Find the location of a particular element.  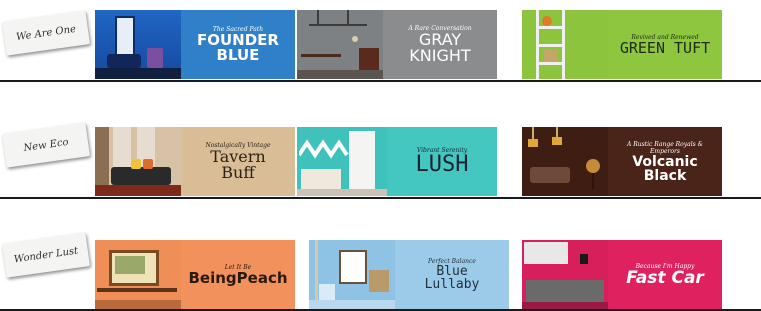

swatch-card-being-peach: Let It Be BeingPeach is located at coordinates (195, 274).